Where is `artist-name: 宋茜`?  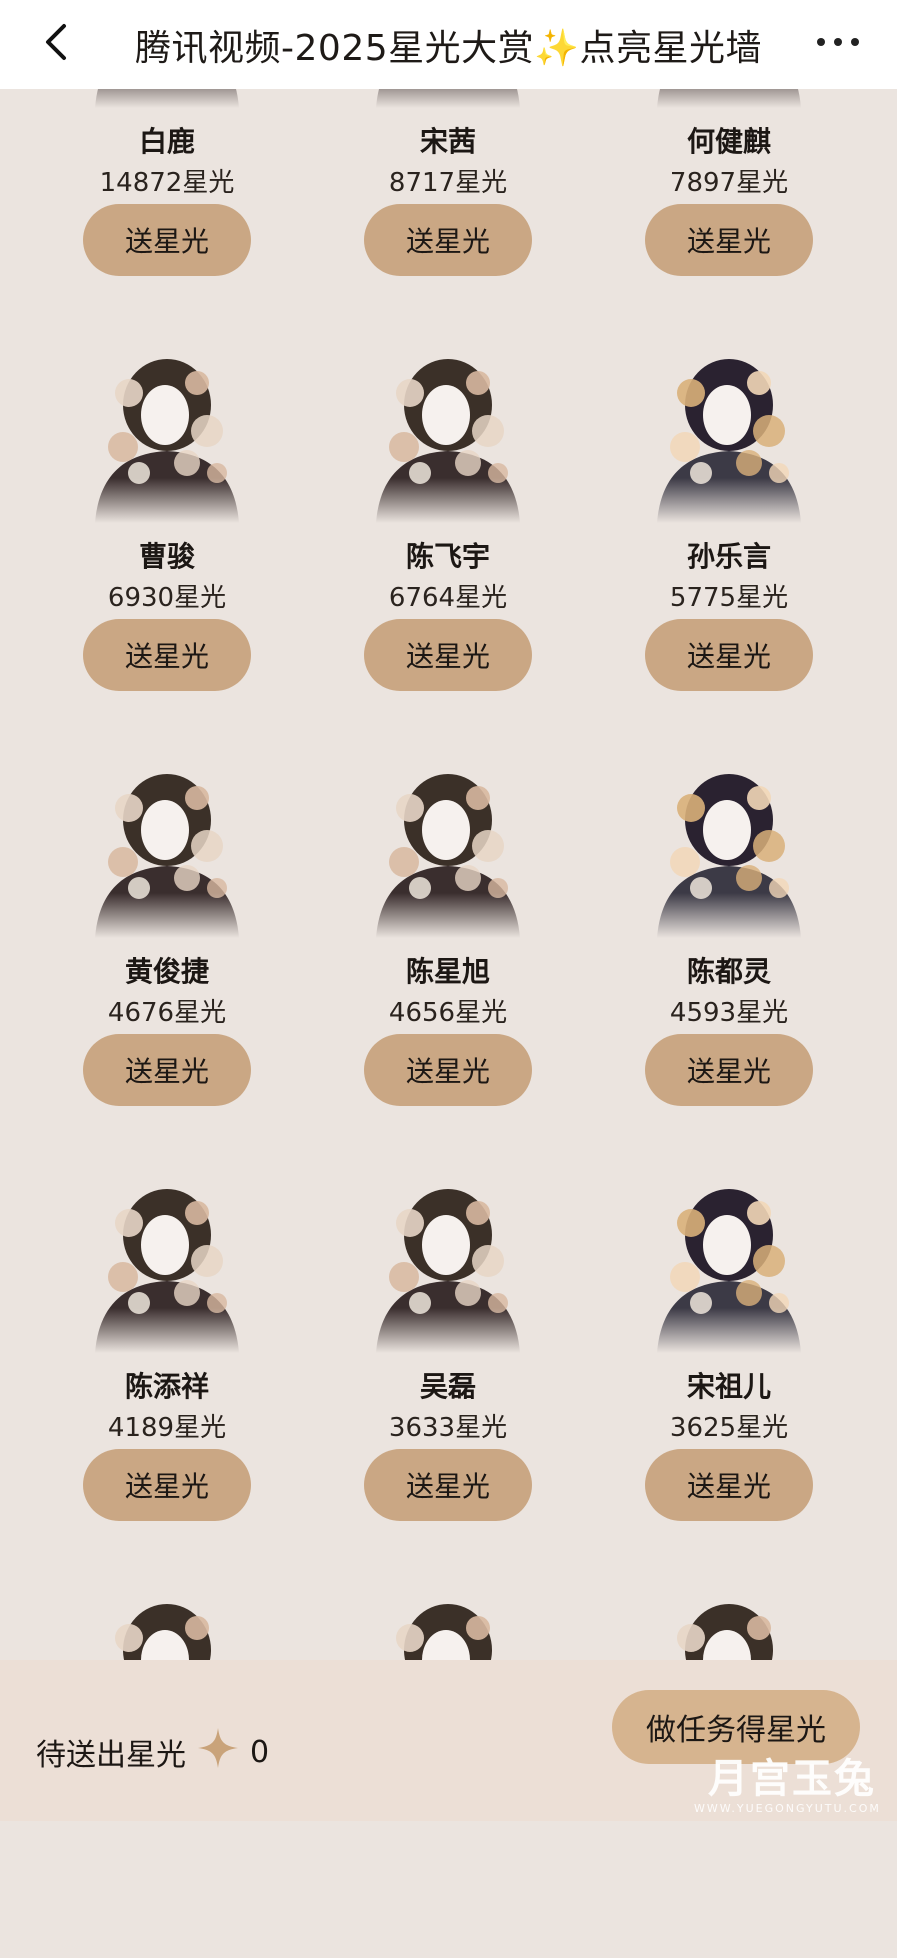 artist-name: 宋茜 is located at coordinates (447, 141).